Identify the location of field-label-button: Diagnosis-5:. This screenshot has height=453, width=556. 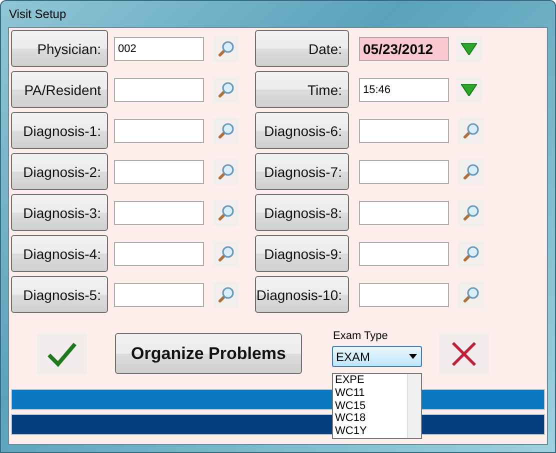
(59, 294).